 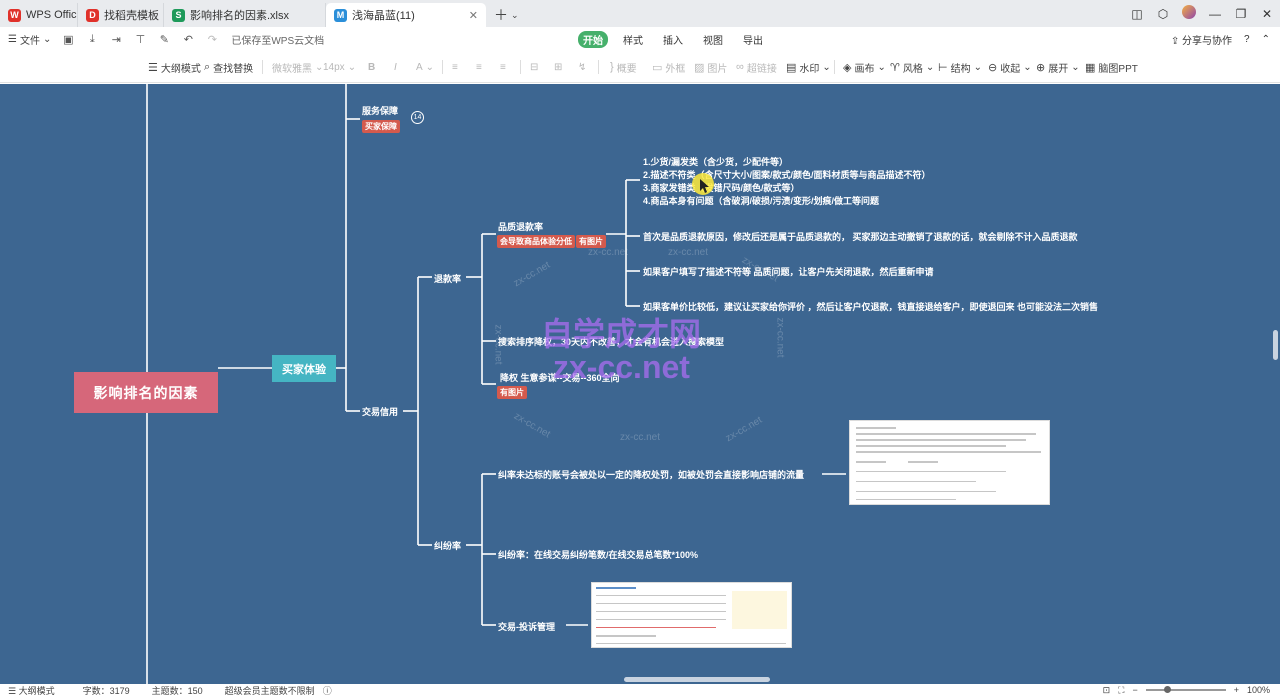 What do you see at coordinates (713, 39) in the screenshot?
I see `menu-view: 视图` at bounding box center [713, 39].